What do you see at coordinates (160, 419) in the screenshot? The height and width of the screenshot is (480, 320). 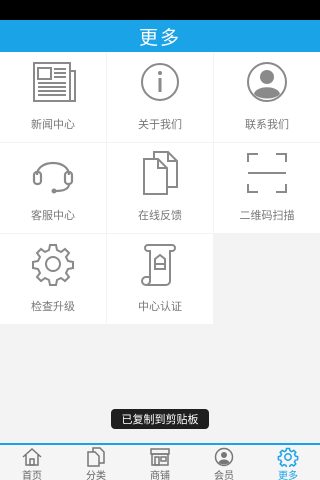 I see `copied-toast: 已复制到剪贴板` at bounding box center [160, 419].